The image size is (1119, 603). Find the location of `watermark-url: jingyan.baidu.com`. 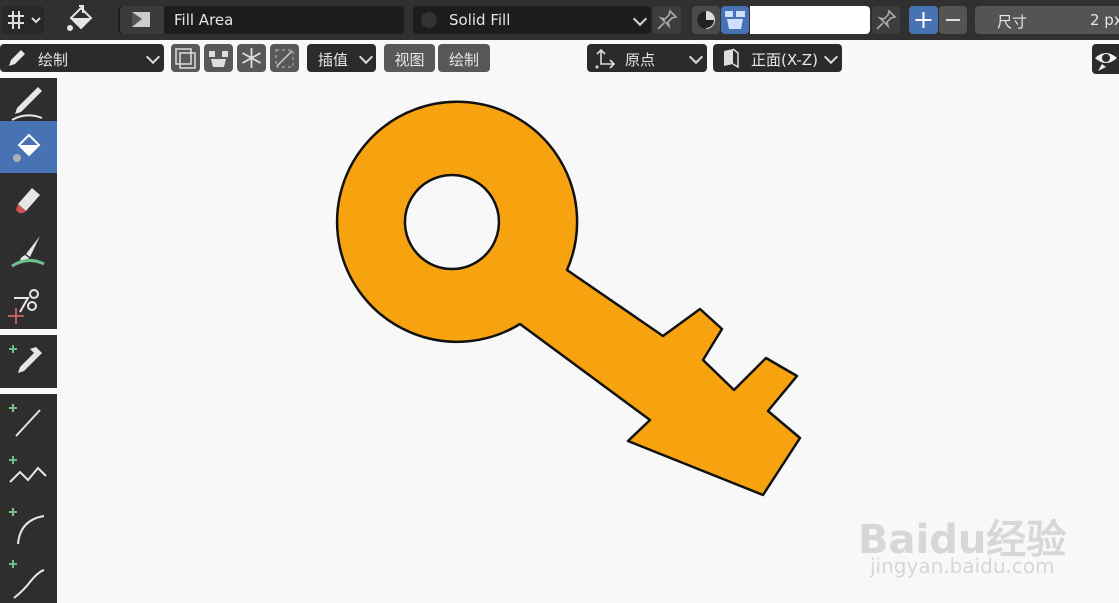

watermark-url: jingyan.baidu.com is located at coordinates (962, 566).